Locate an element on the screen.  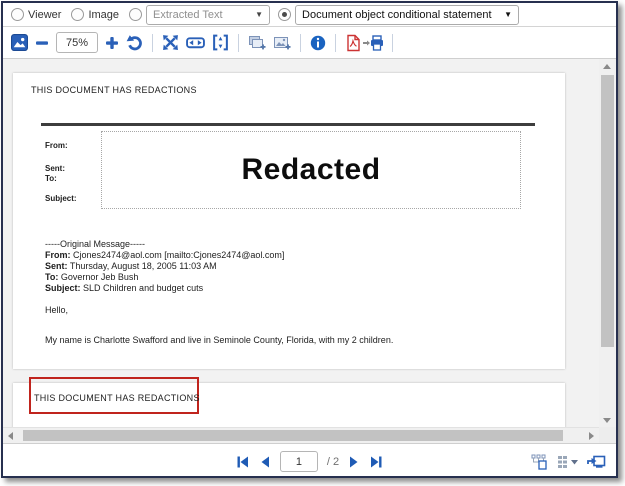
related-documents-icon is located at coordinates (539, 462).